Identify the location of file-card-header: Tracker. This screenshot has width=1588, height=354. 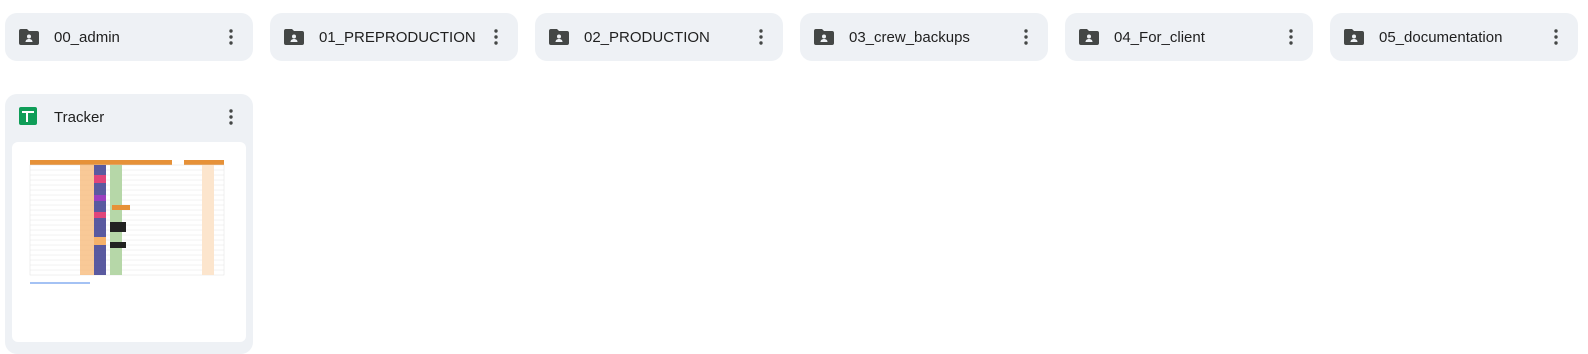
(129, 117).